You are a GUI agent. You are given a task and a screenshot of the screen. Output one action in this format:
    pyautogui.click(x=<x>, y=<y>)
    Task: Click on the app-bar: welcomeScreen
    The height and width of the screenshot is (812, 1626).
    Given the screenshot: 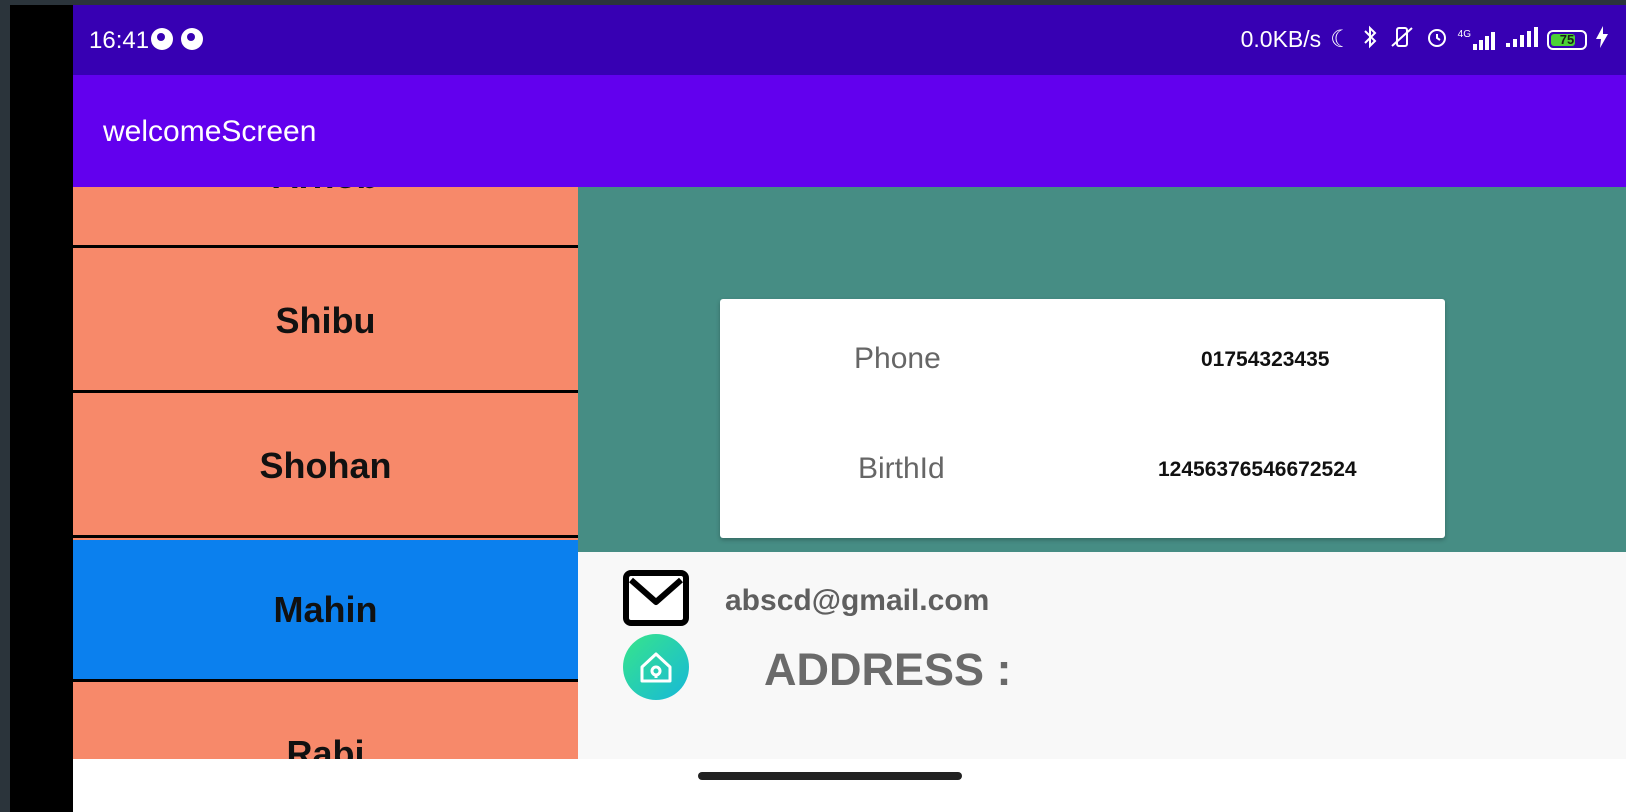 What is the action you would take?
    pyautogui.click(x=849, y=131)
    